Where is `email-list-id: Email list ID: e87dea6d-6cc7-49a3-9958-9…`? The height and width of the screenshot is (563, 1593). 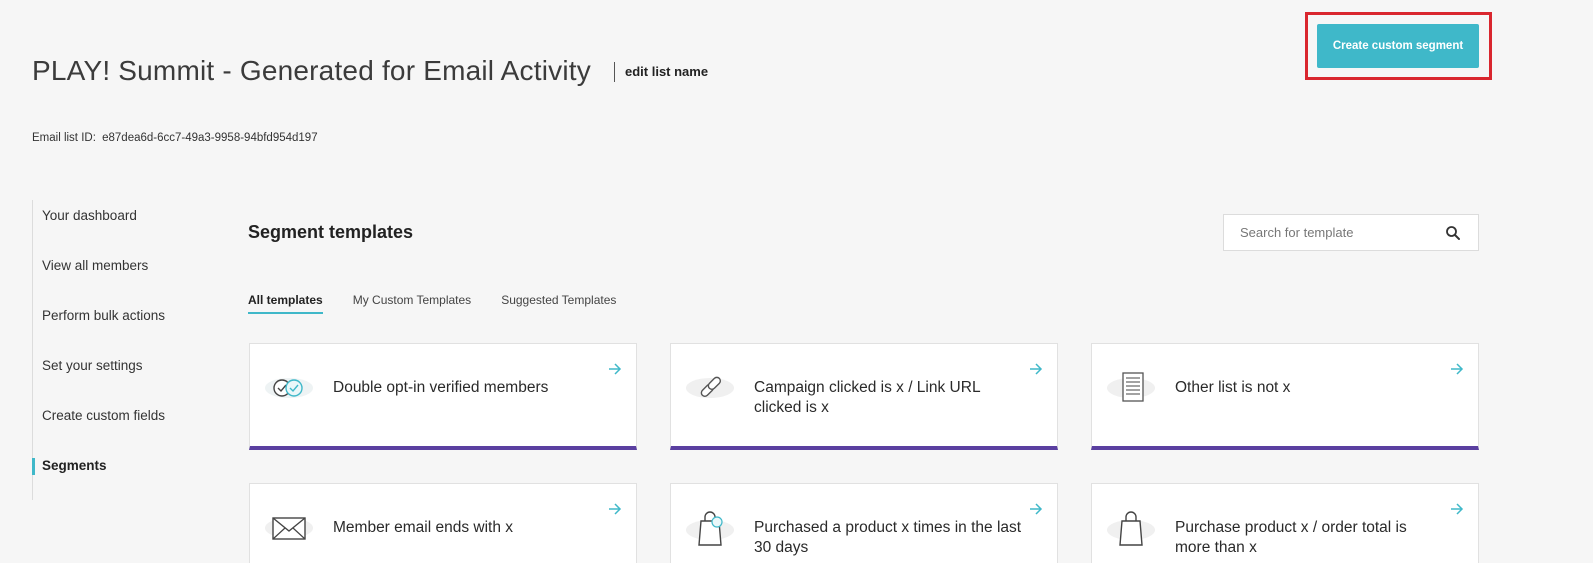
email-list-id: Email list ID: e87dea6d-6cc7-49a3-9958-9… is located at coordinates (175, 138).